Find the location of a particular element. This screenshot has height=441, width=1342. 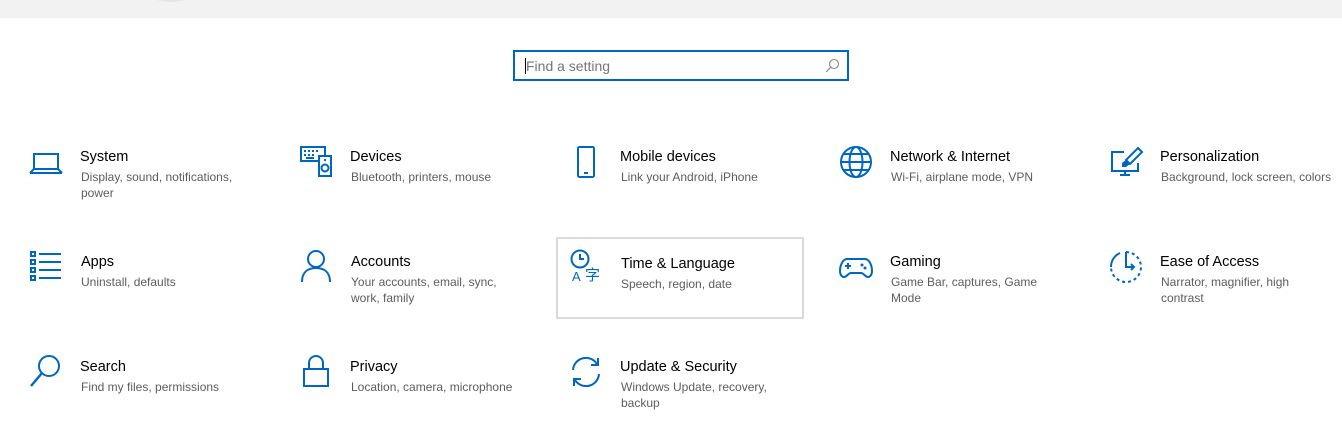

search-icon is located at coordinates (832, 66).